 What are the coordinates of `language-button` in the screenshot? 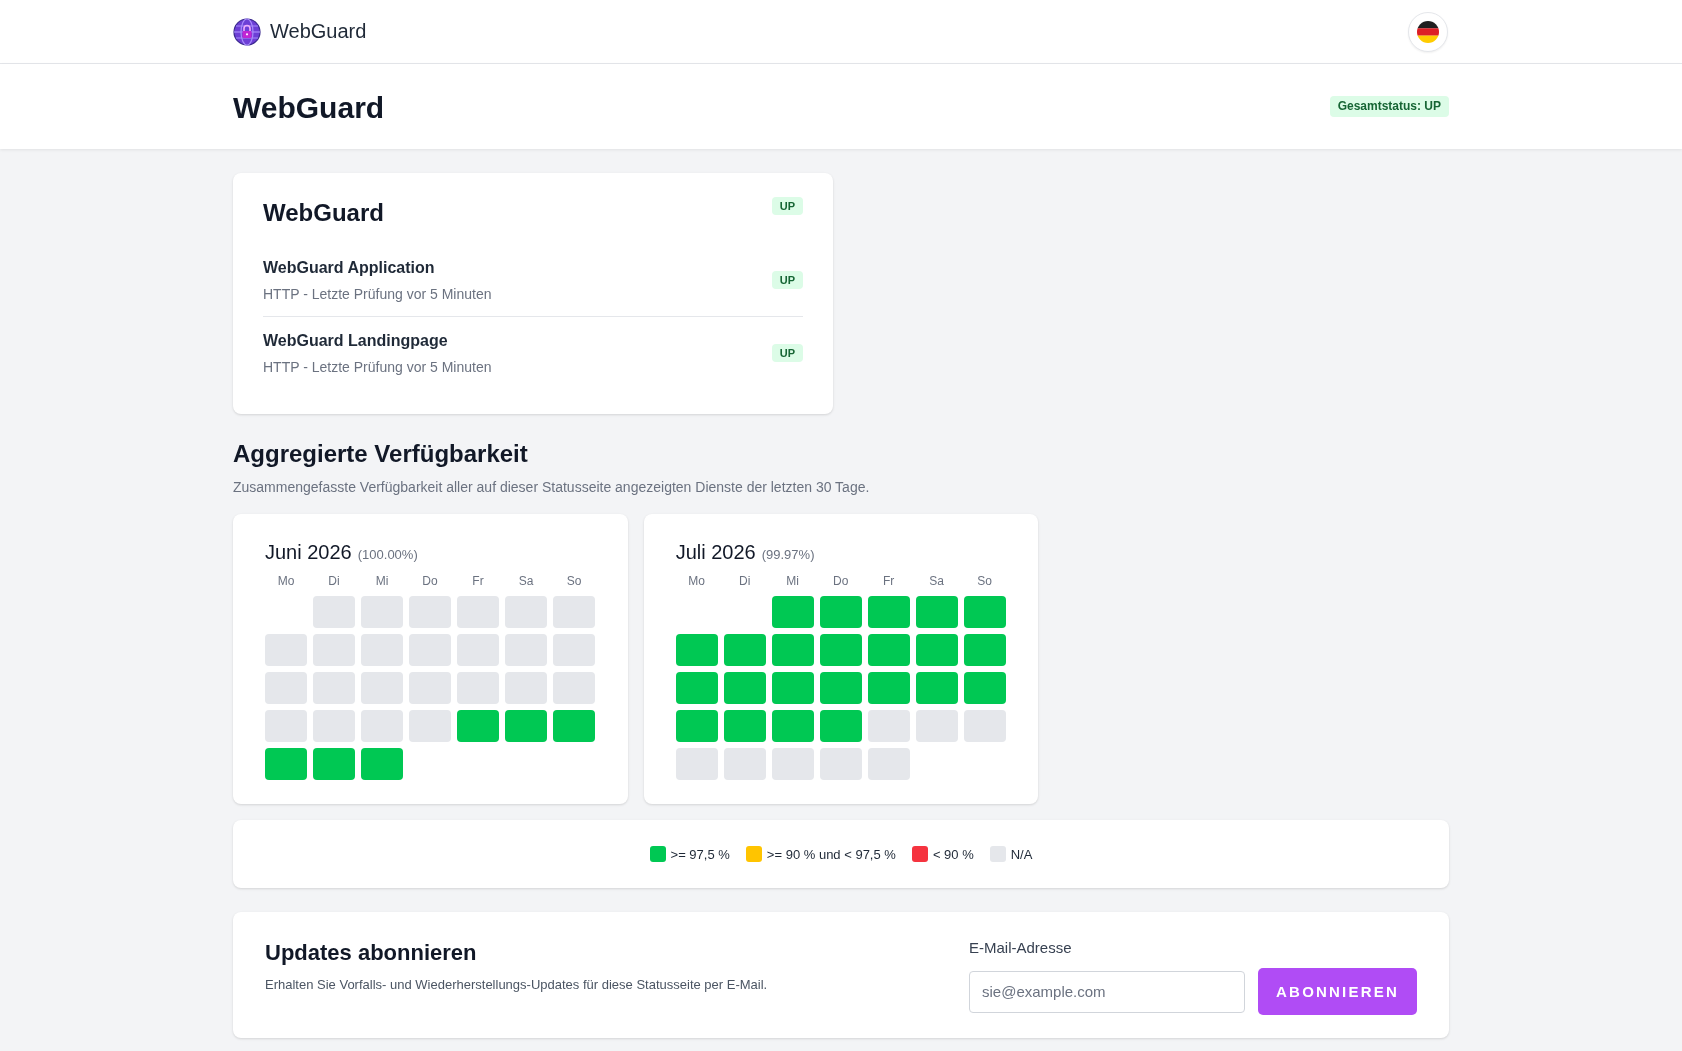 It's located at (1428, 31).